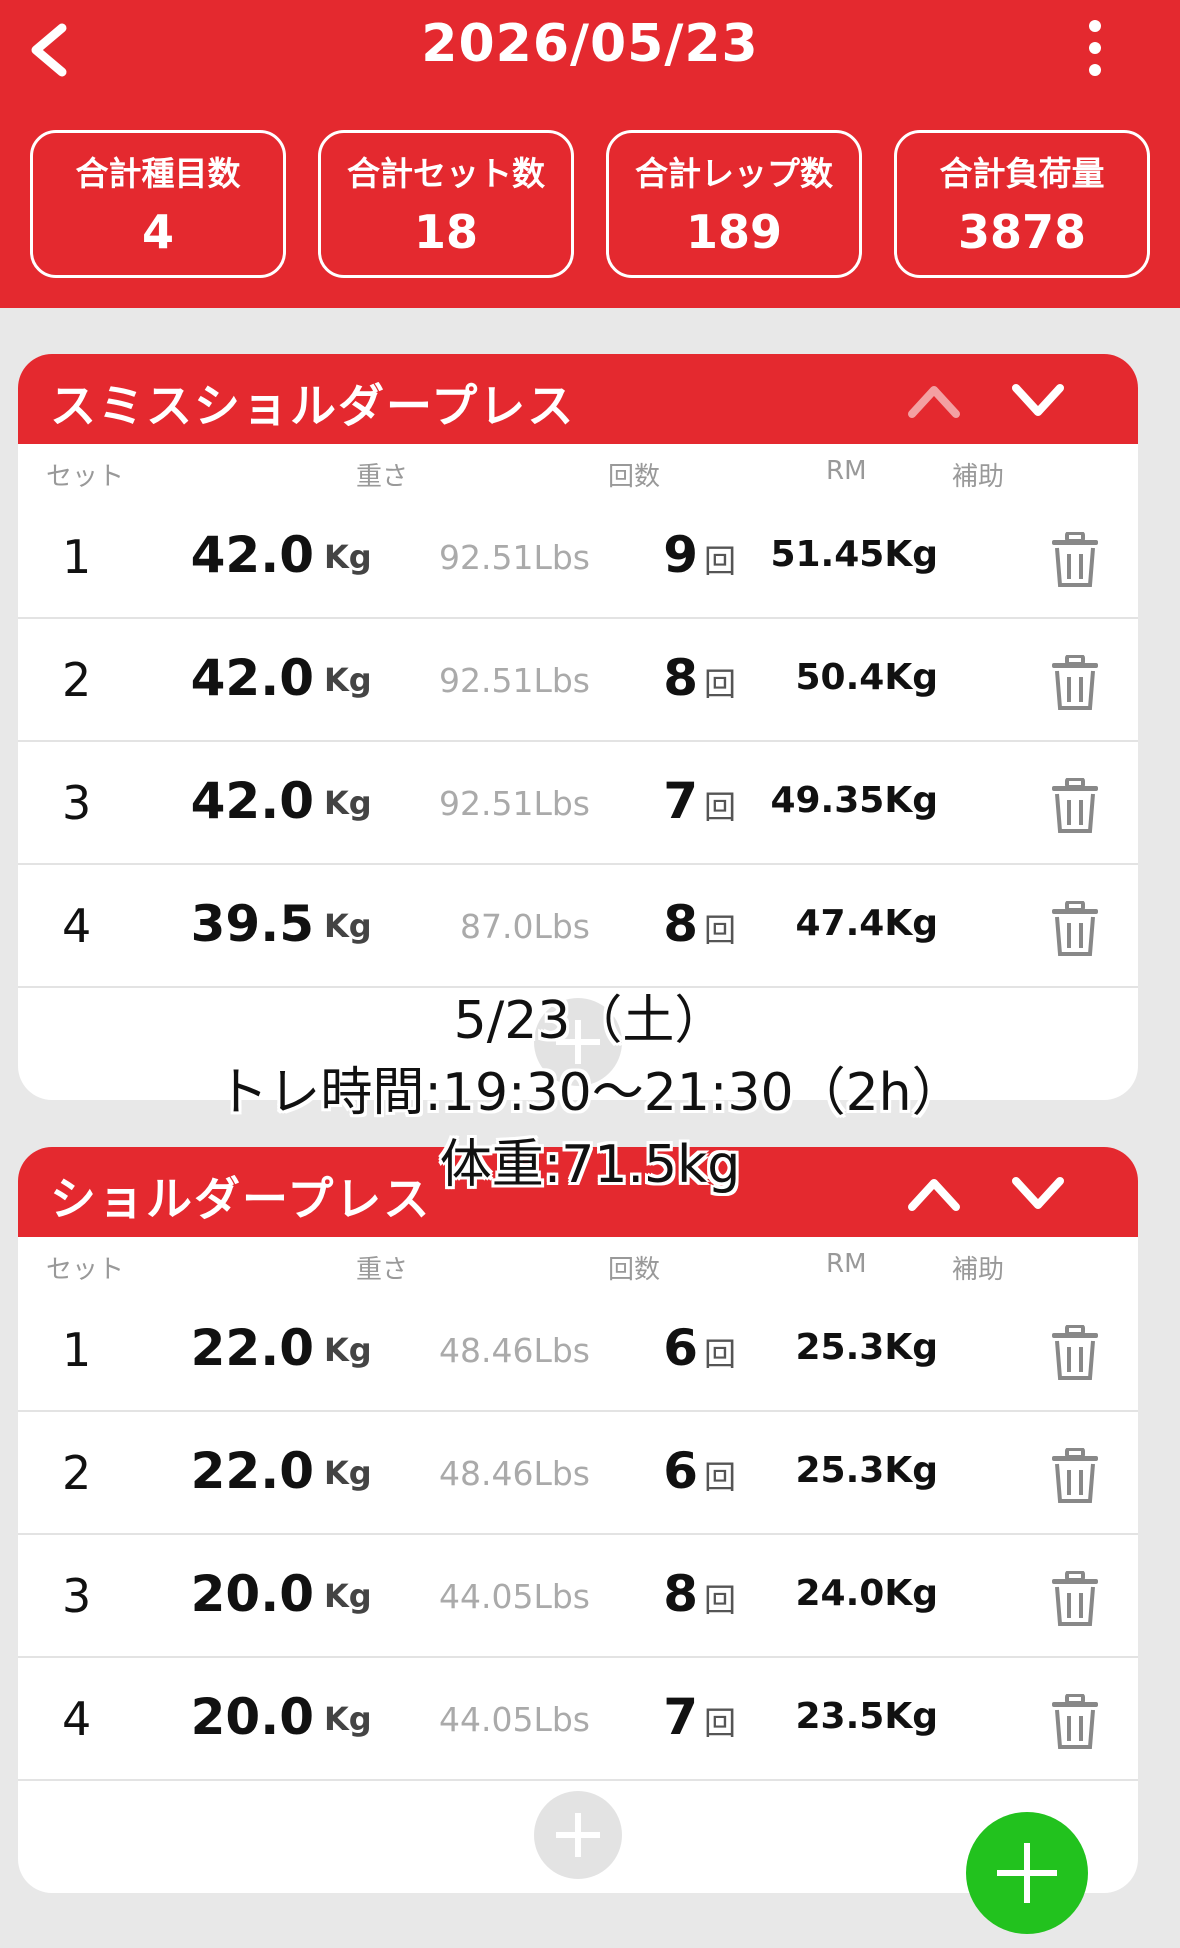  I want to click on page-title: 2026/05/23, so click(590, 44).